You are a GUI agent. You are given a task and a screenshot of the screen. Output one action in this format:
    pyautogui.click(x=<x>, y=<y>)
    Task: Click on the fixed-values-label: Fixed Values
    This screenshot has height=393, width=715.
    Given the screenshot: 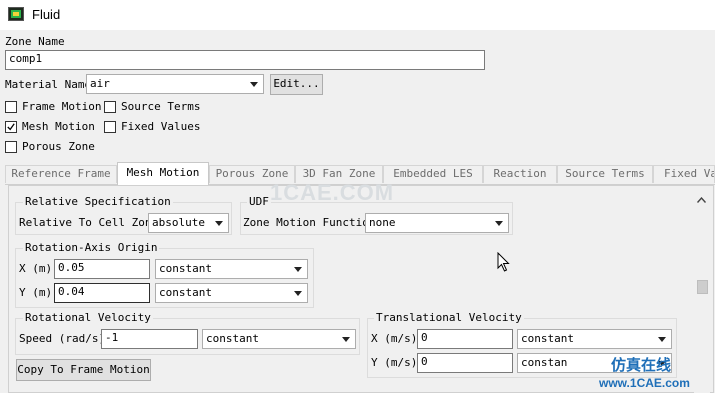 What is the action you would take?
    pyautogui.click(x=161, y=126)
    